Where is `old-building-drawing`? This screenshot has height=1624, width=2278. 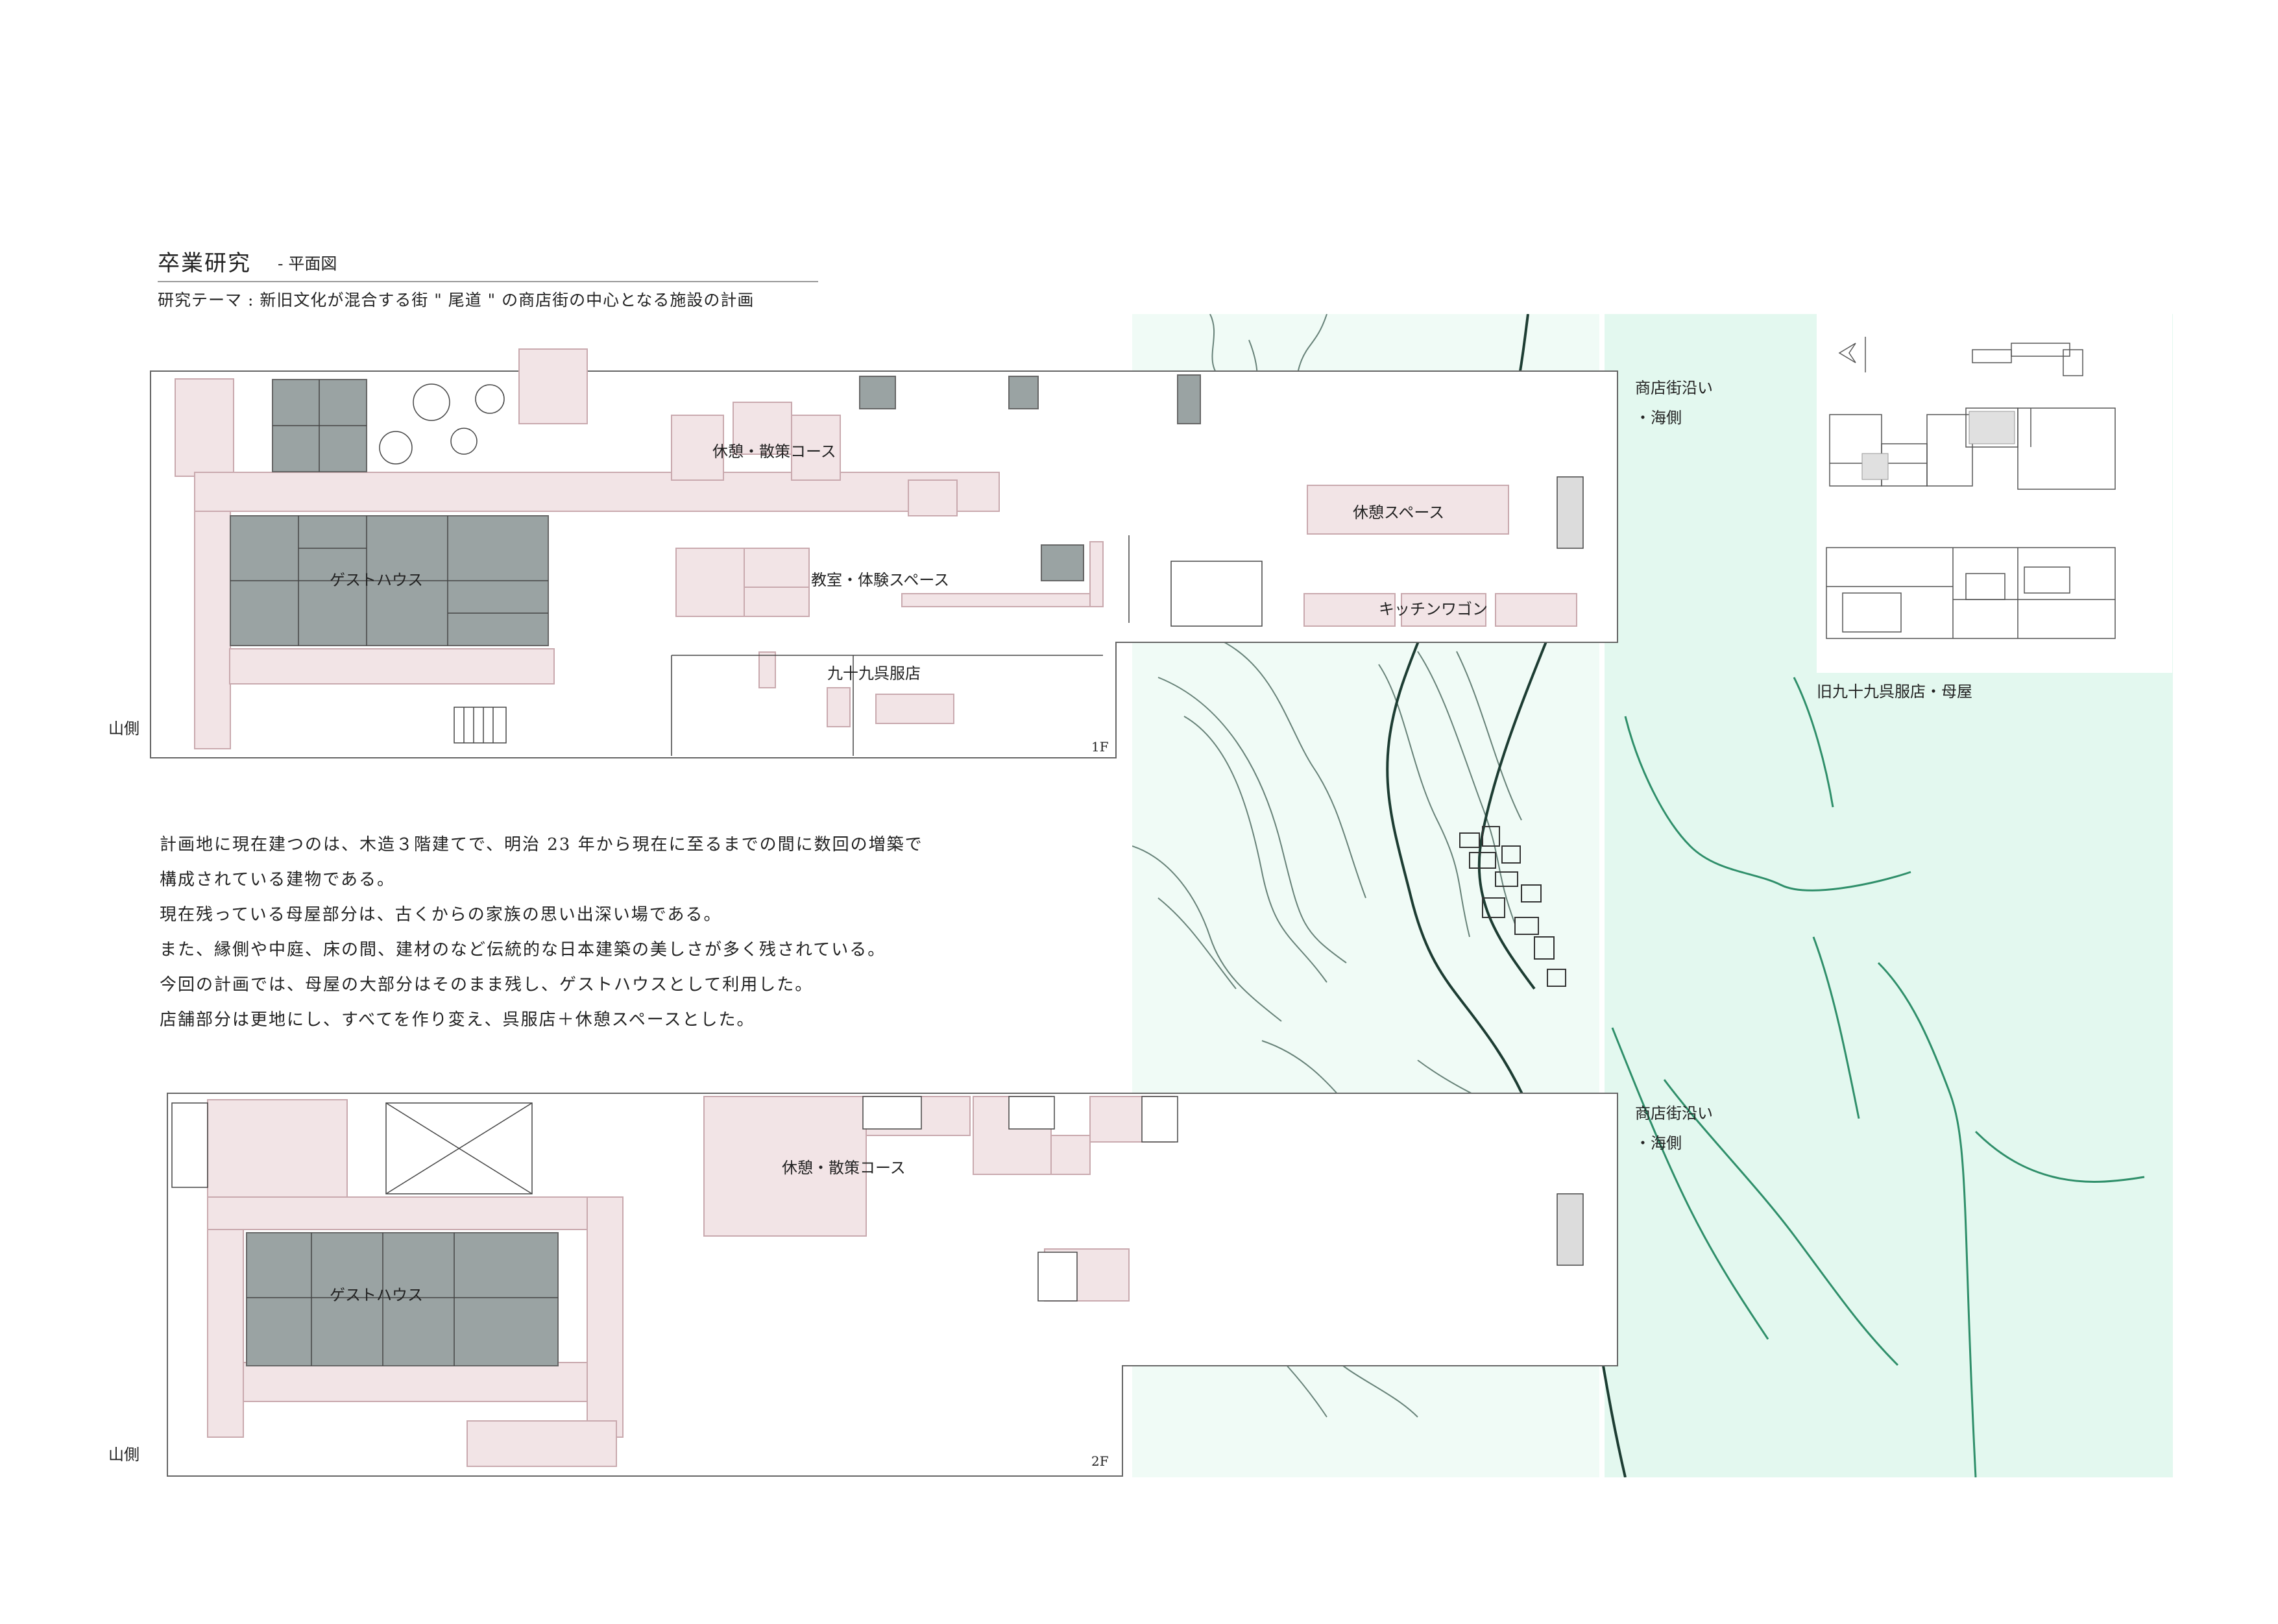 old-building-drawing is located at coordinates (1971, 488).